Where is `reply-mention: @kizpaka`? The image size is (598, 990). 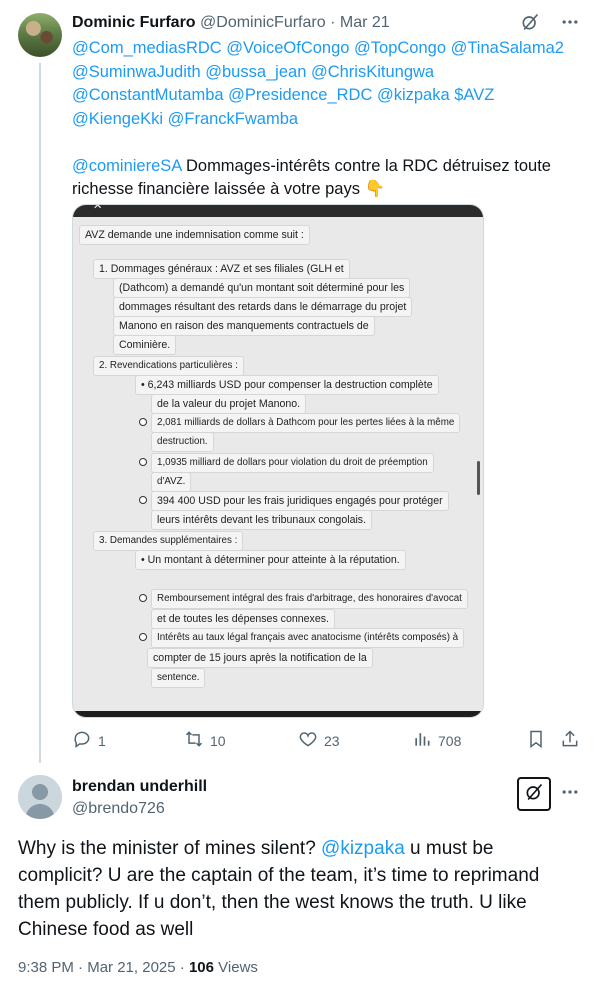
reply-mention: @kizpaka is located at coordinates (363, 848).